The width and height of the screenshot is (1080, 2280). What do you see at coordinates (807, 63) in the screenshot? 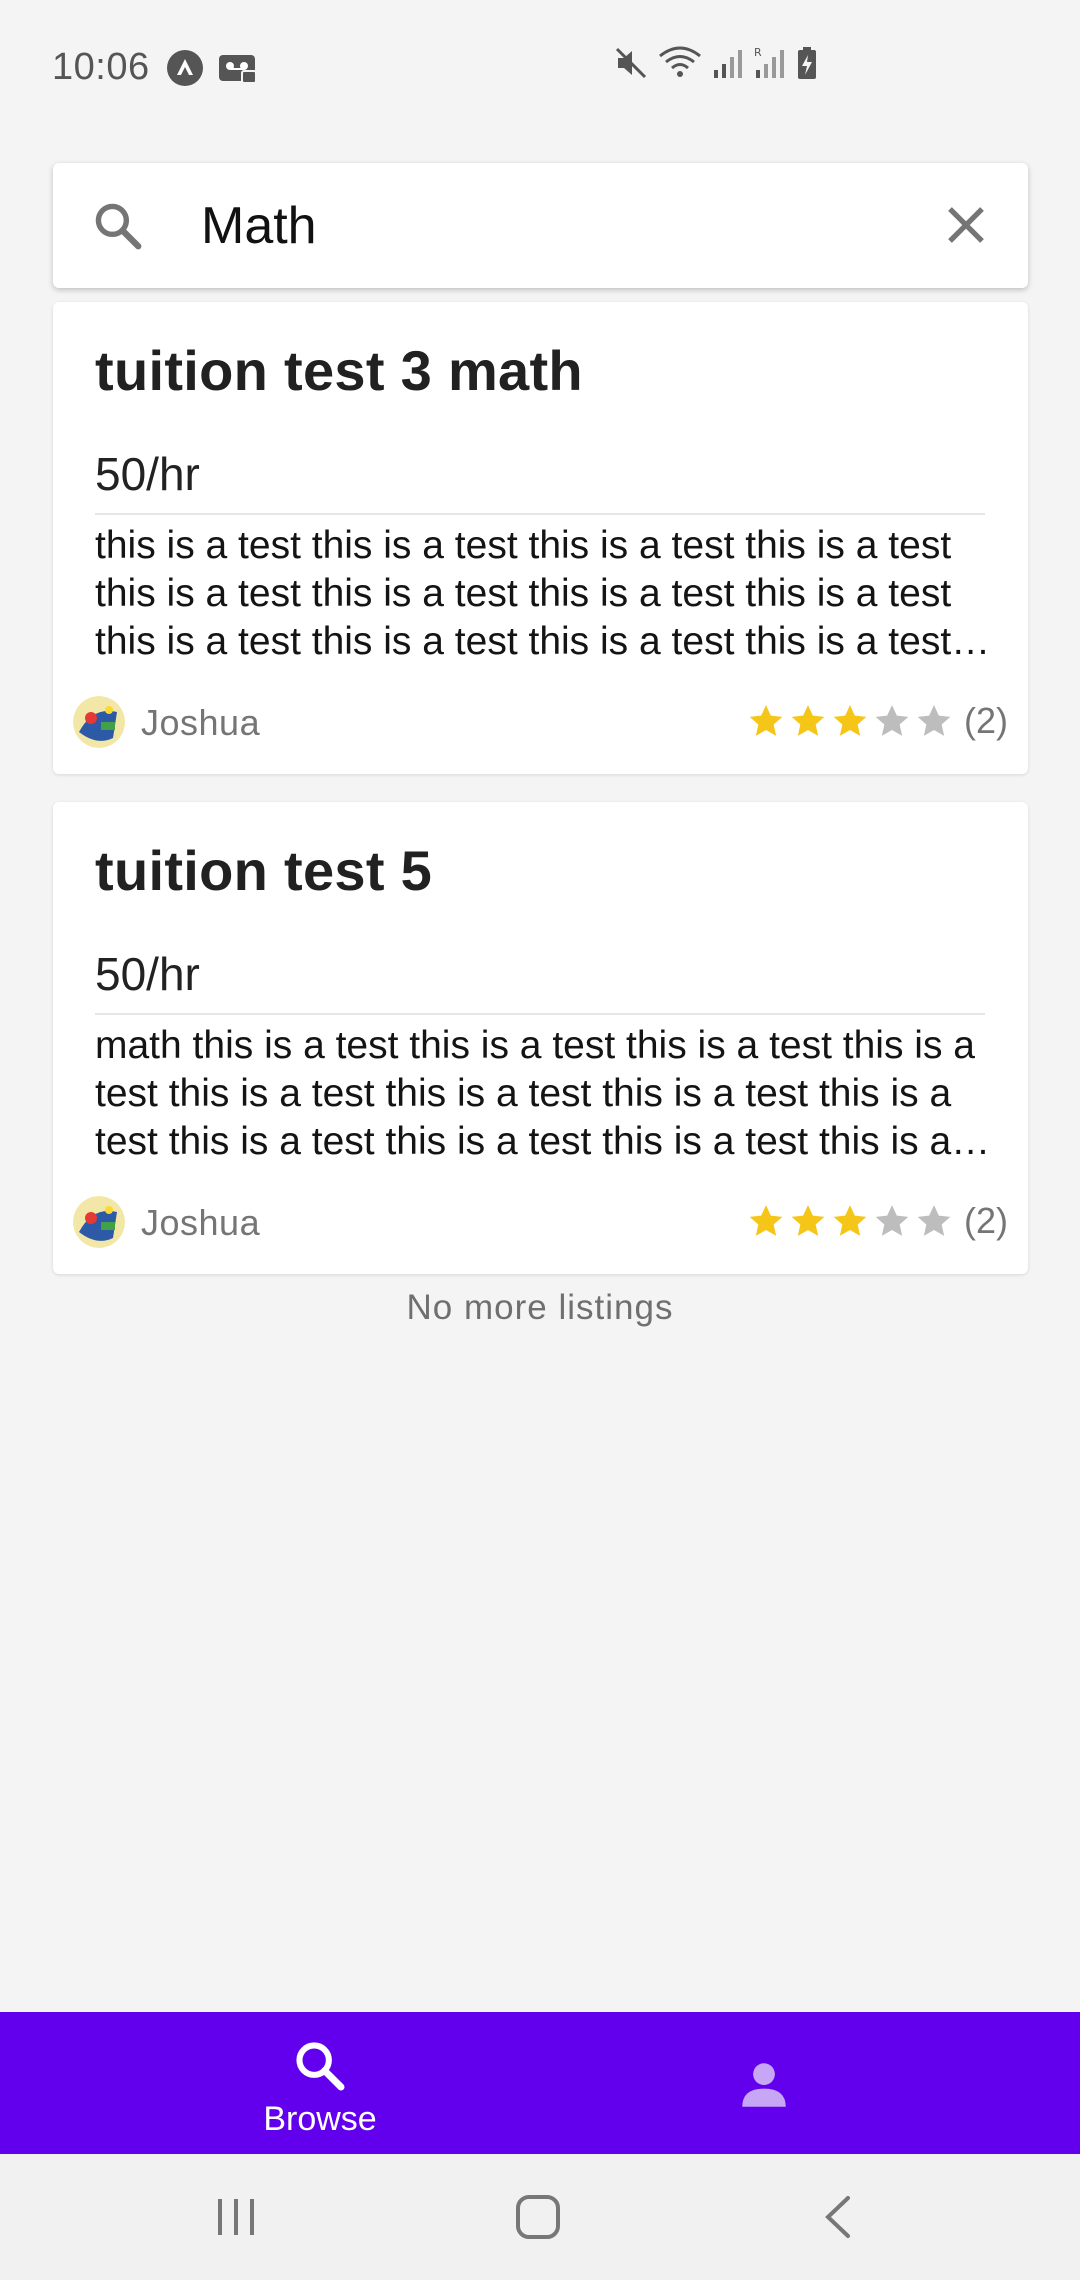
I see `battery-charging-icon` at bounding box center [807, 63].